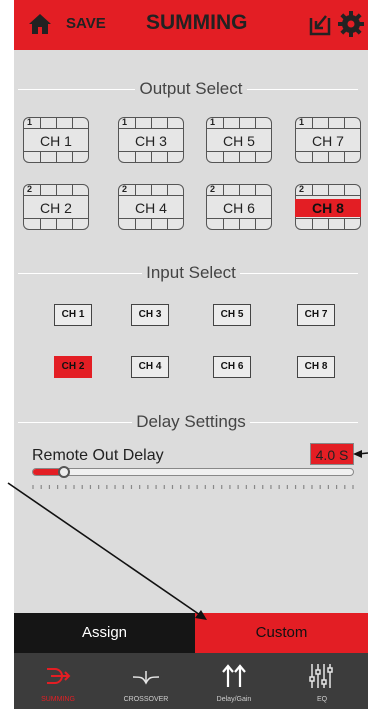 The width and height of the screenshot is (368, 709). Describe the element at coordinates (56, 207) in the screenshot. I see `output-ch2-button: 2 CH 2` at that location.